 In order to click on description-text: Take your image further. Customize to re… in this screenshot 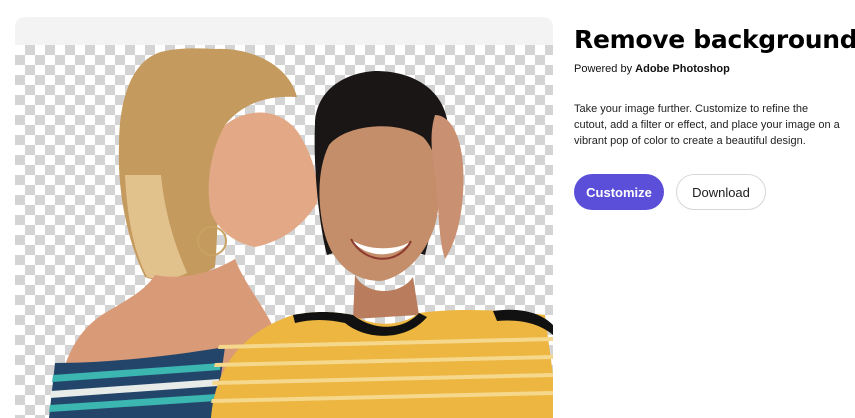, I will do `click(707, 125)`.